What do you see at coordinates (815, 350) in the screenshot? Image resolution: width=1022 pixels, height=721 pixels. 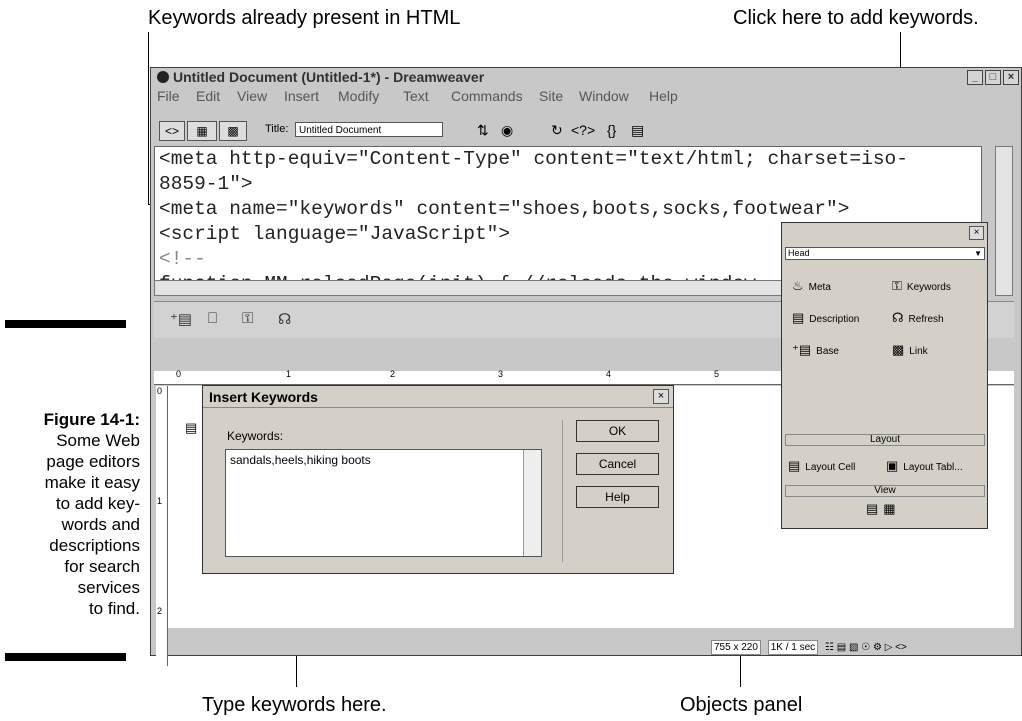 I see `object-base: ⁺▤ Base` at bounding box center [815, 350].